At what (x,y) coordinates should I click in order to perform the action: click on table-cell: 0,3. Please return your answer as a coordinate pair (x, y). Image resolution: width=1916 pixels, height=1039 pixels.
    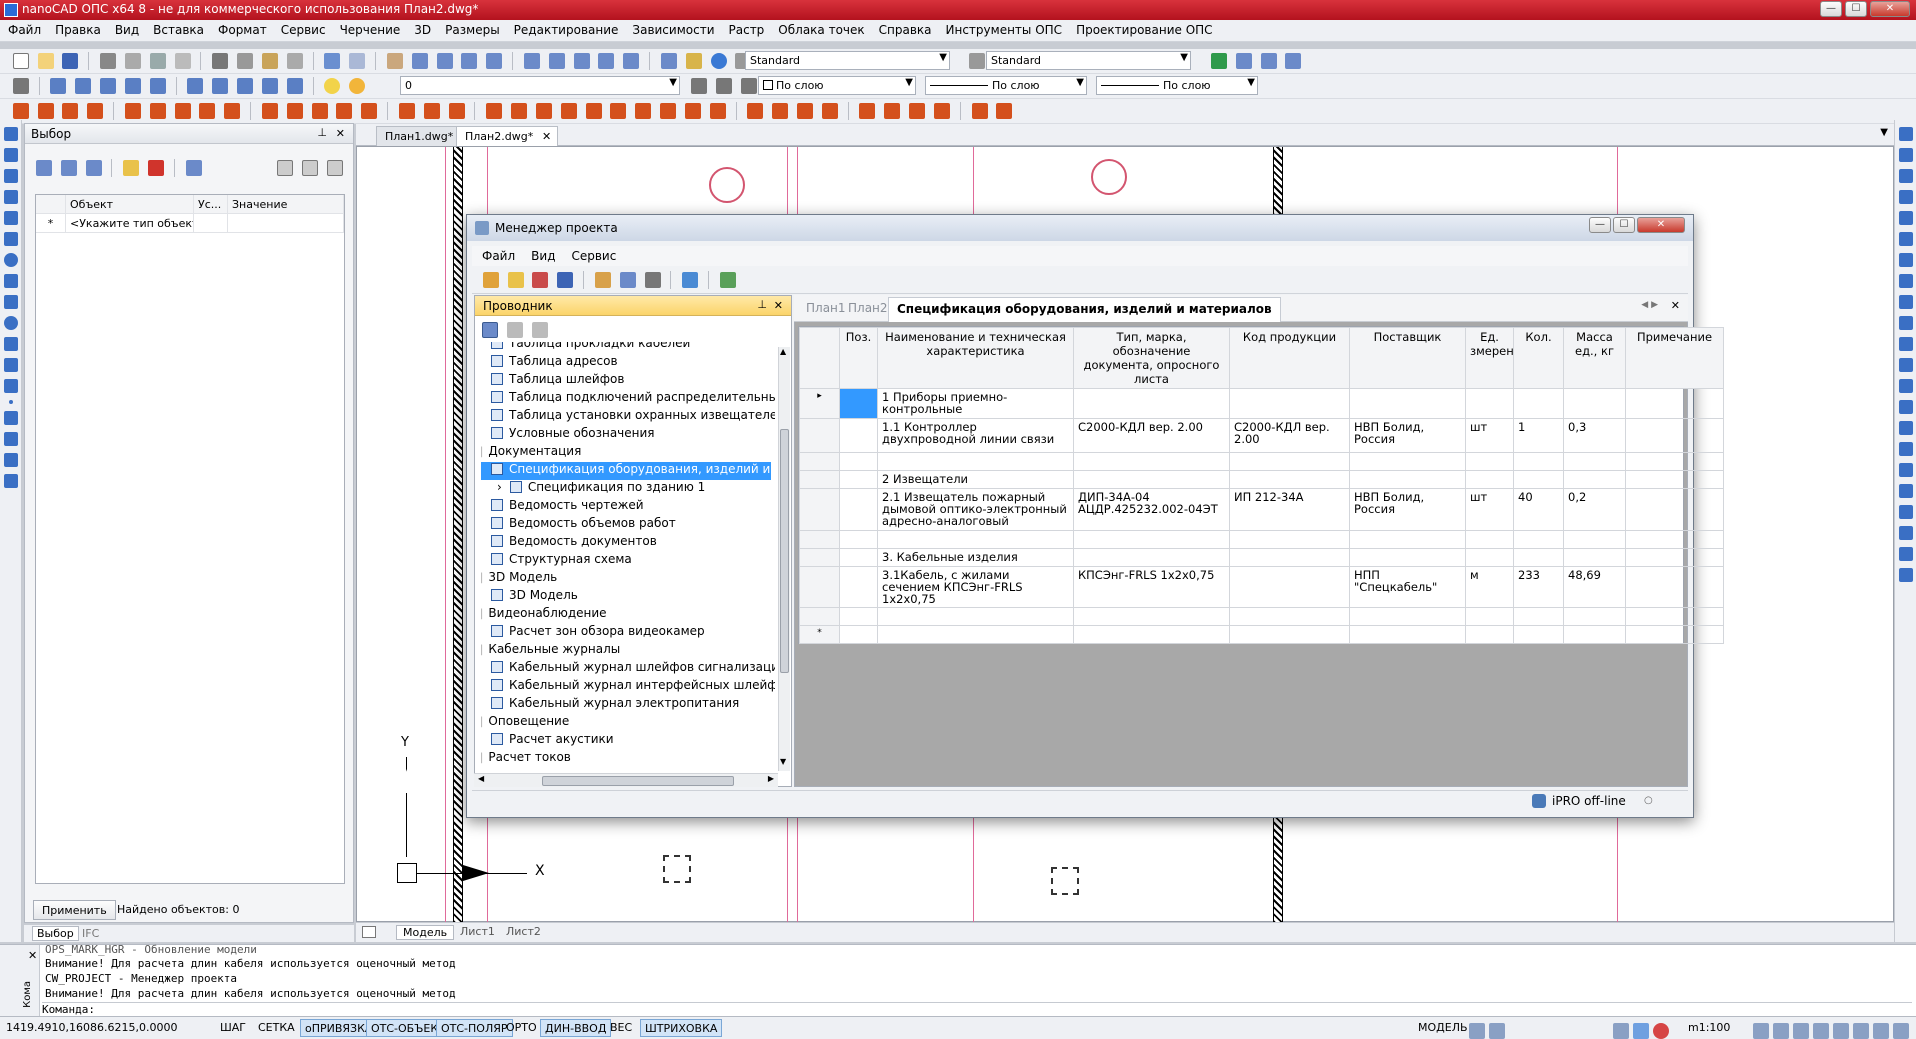
    Looking at the image, I should click on (1594, 435).